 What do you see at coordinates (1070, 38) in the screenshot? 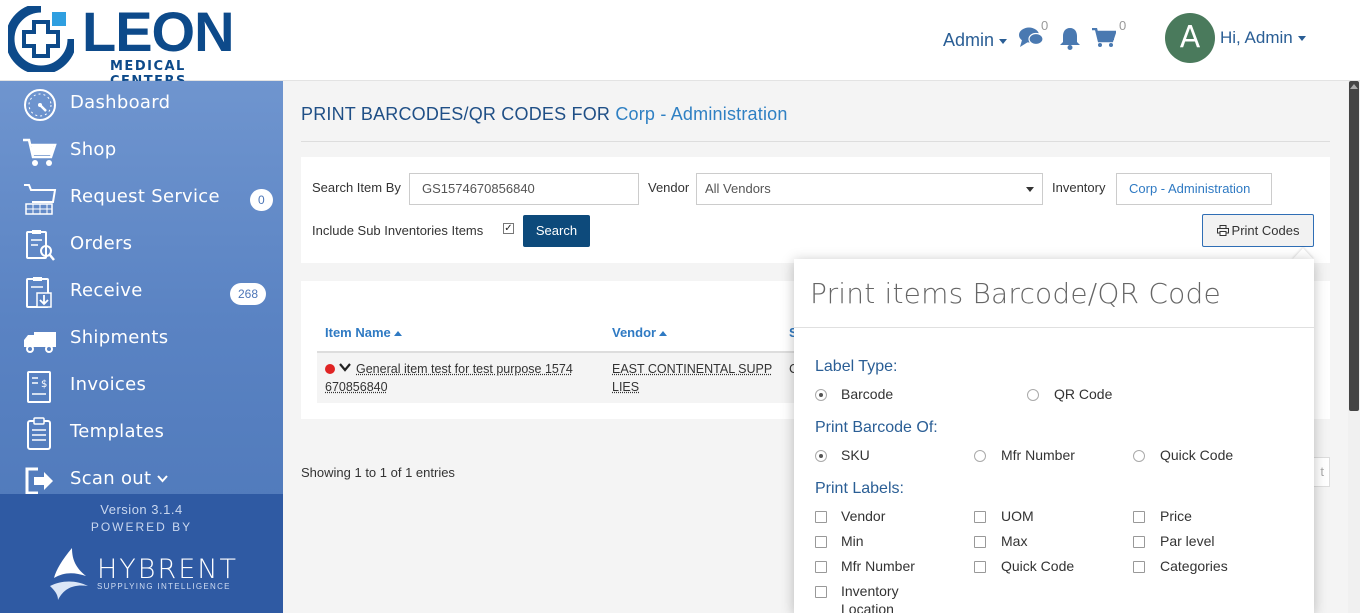
I see `bell-icon` at bounding box center [1070, 38].